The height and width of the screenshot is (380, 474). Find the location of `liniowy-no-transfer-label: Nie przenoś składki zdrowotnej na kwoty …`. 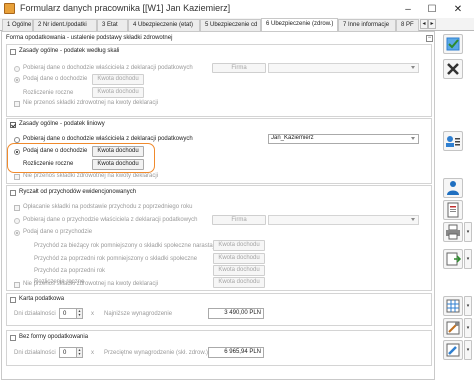

liniowy-no-transfer-label: Nie przenoś składki zdrowotnej na kwoty … is located at coordinates (91, 176).